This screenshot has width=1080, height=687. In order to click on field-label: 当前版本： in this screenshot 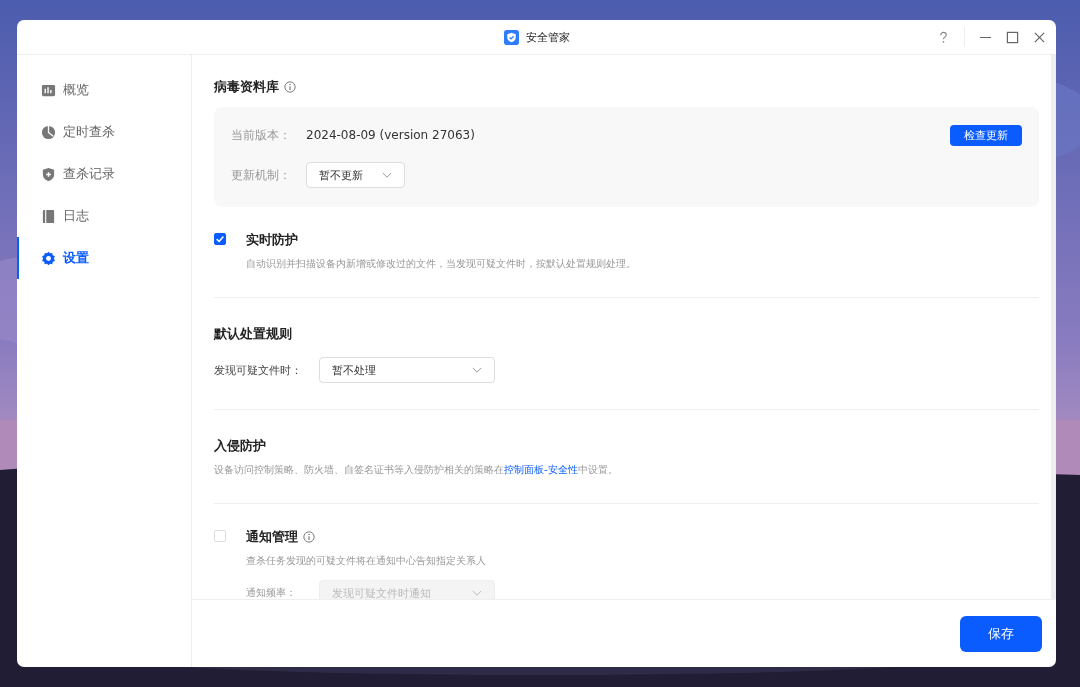, I will do `click(261, 135)`.